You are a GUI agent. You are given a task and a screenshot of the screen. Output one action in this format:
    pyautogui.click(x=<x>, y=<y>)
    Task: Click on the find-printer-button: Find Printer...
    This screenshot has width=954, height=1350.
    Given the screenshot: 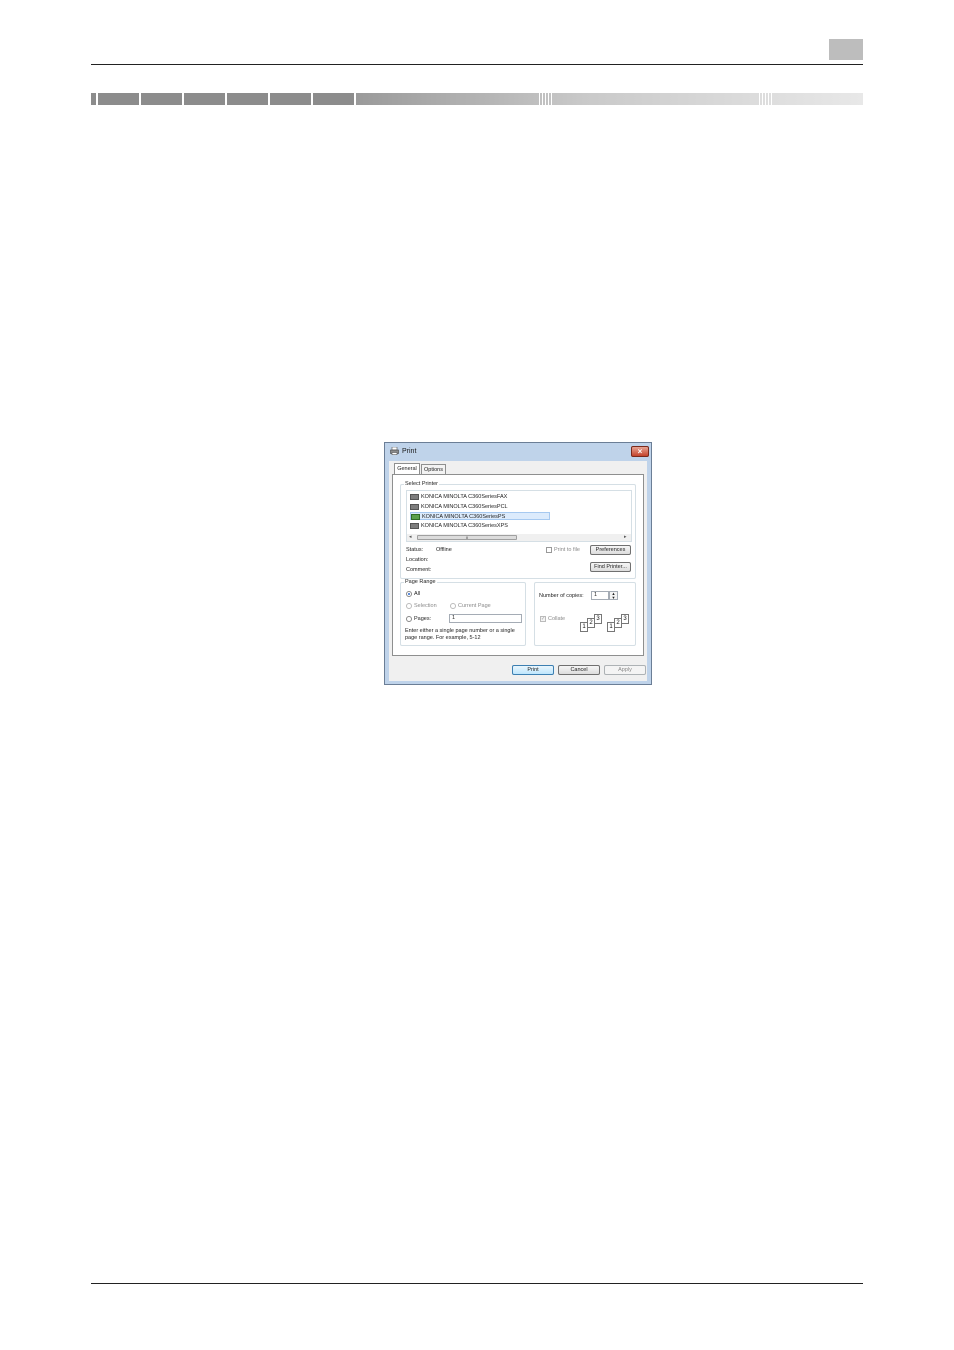 What is the action you would take?
    pyautogui.click(x=610, y=567)
    